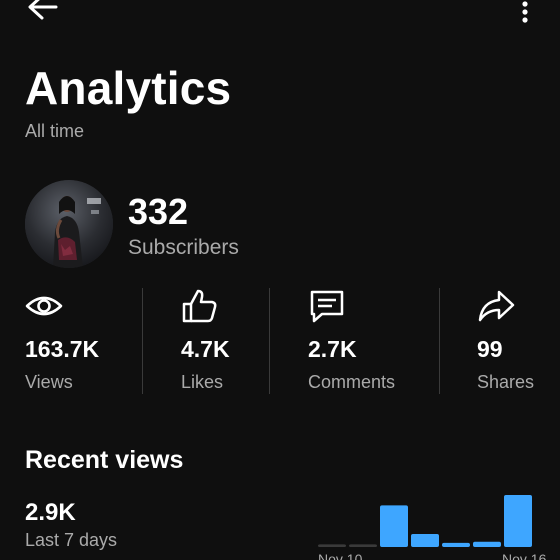 Image resolution: width=560 pixels, height=560 pixels. What do you see at coordinates (490, 349) in the screenshot?
I see `shares-value: 99` at bounding box center [490, 349].